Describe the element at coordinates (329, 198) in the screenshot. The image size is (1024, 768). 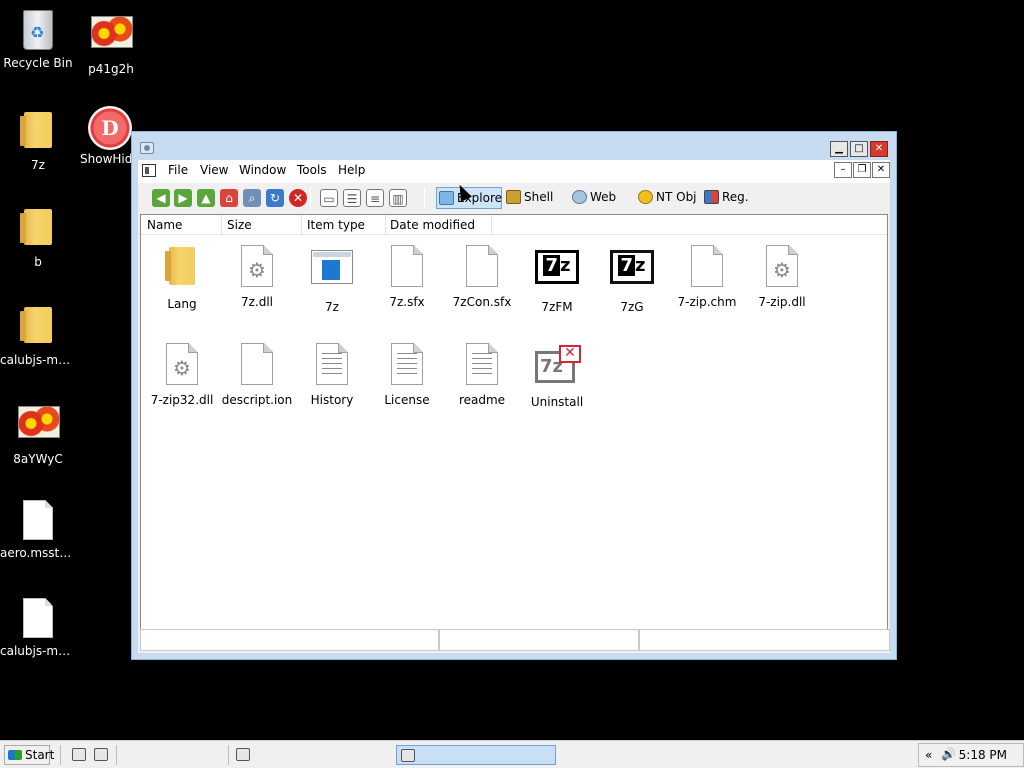
I see `large-icons-view-icon: ▭` at that location.